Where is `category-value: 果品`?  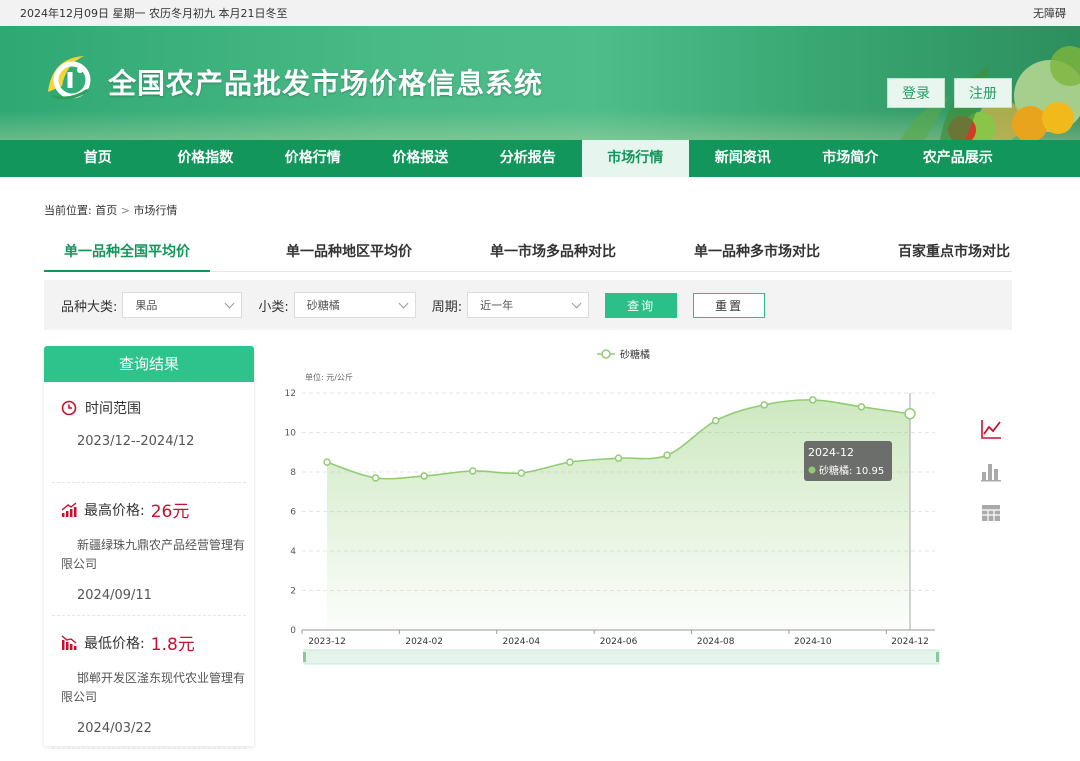 category-value: 果品 is located at coordinates (146, 305).